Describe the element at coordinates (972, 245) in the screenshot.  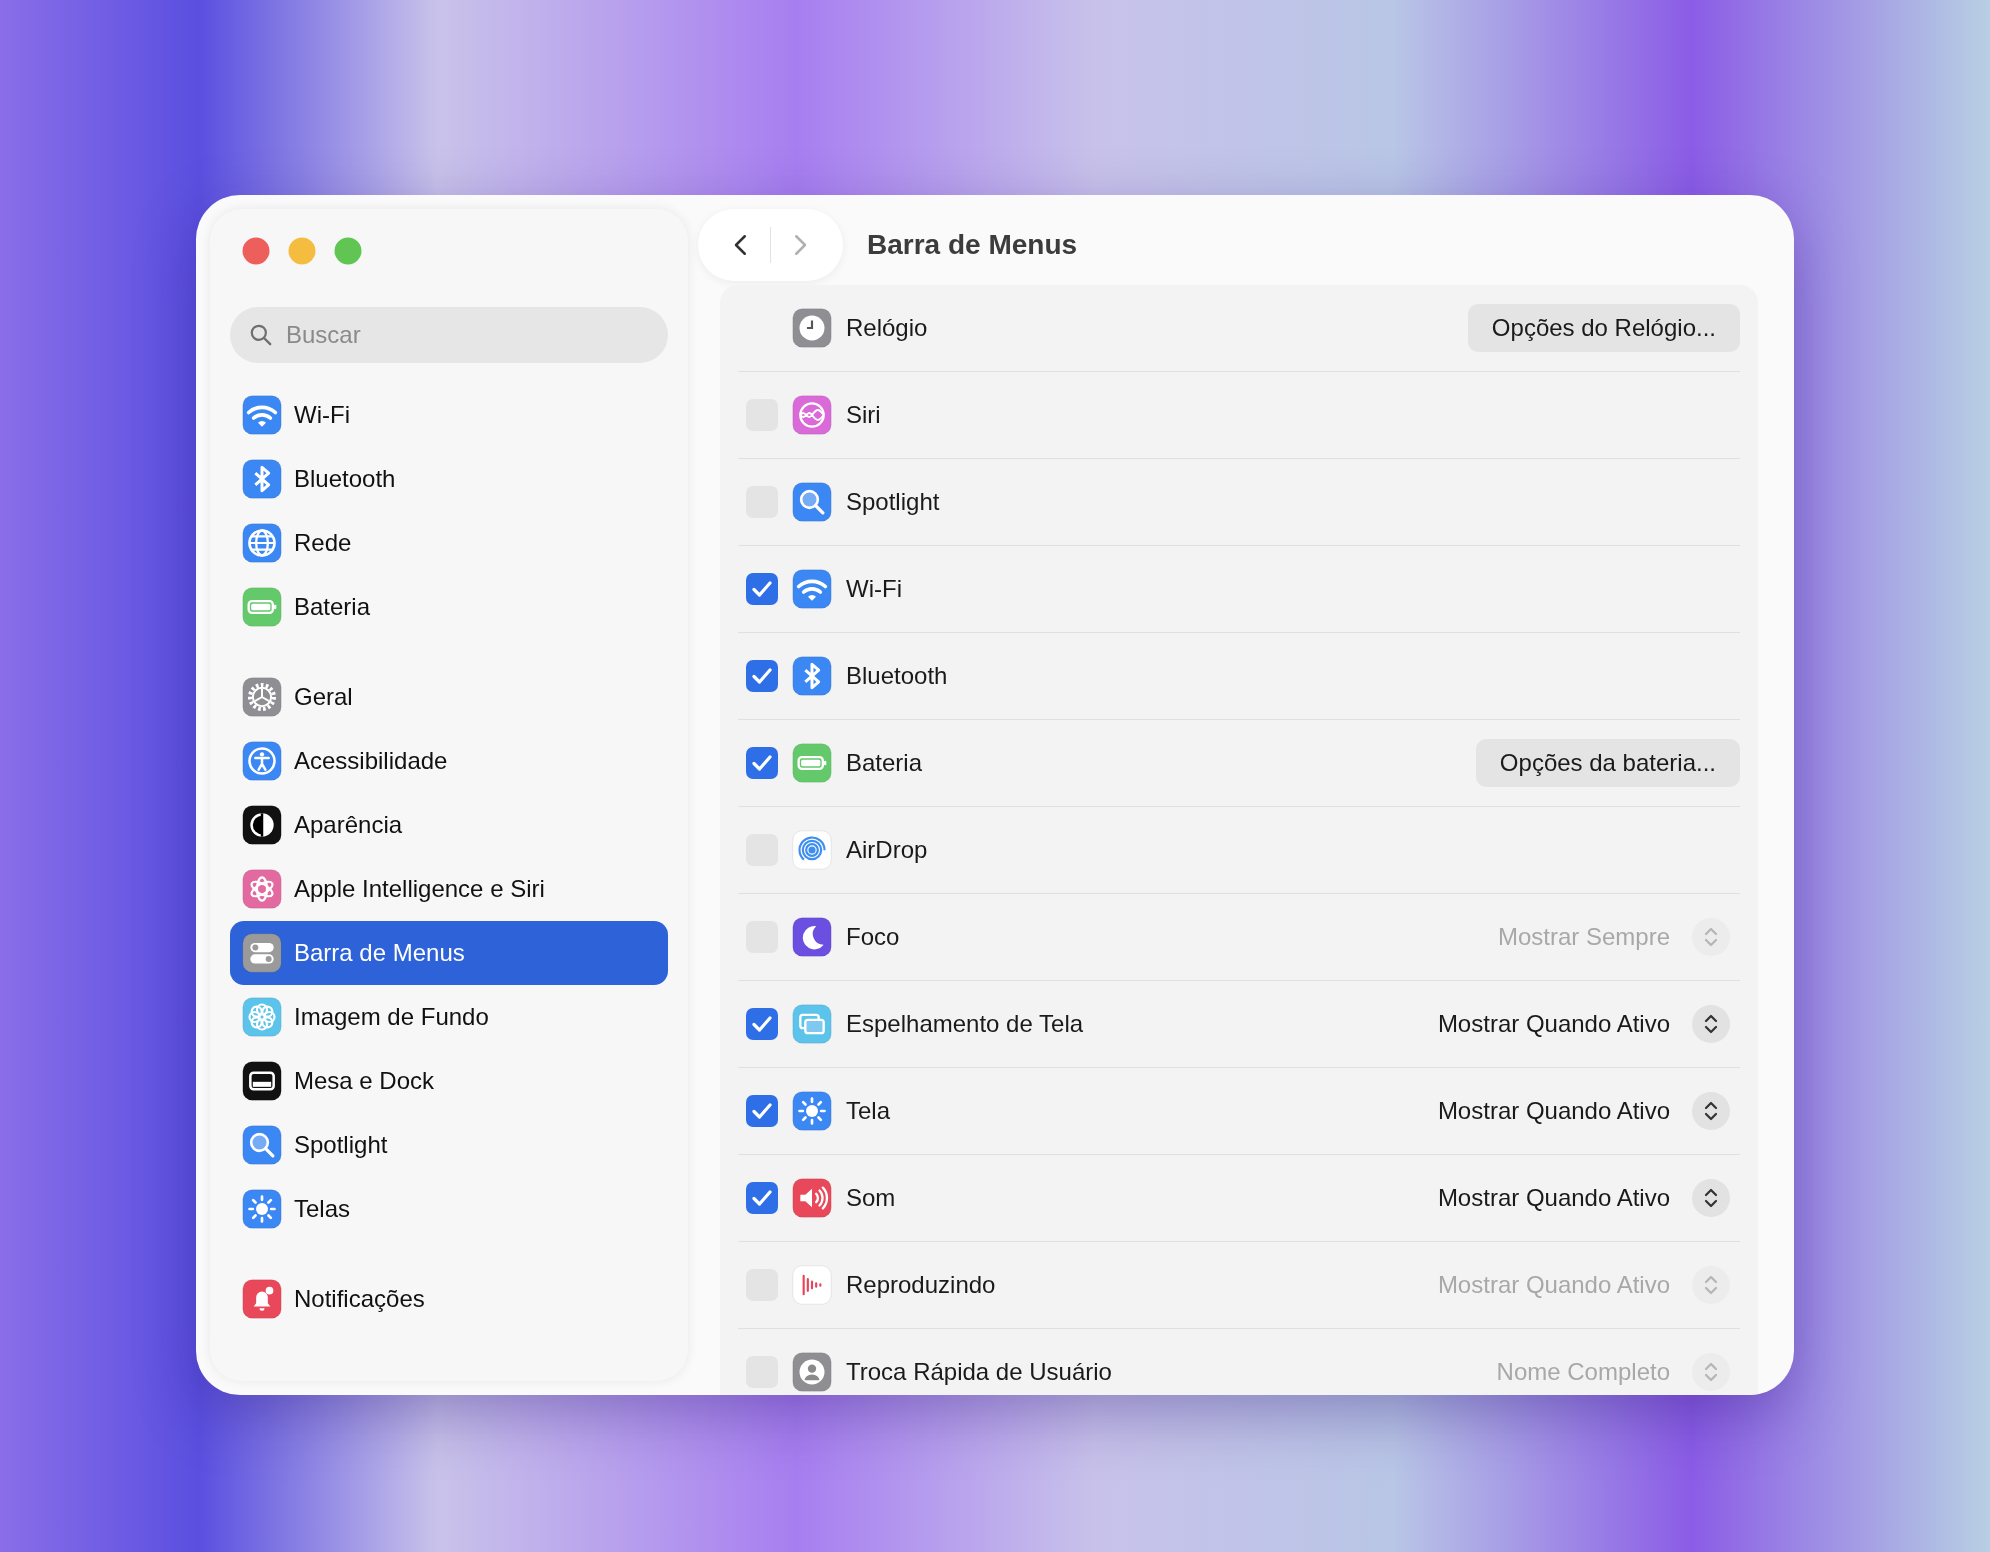
I see `window-title: Barra de Menus` at that location.